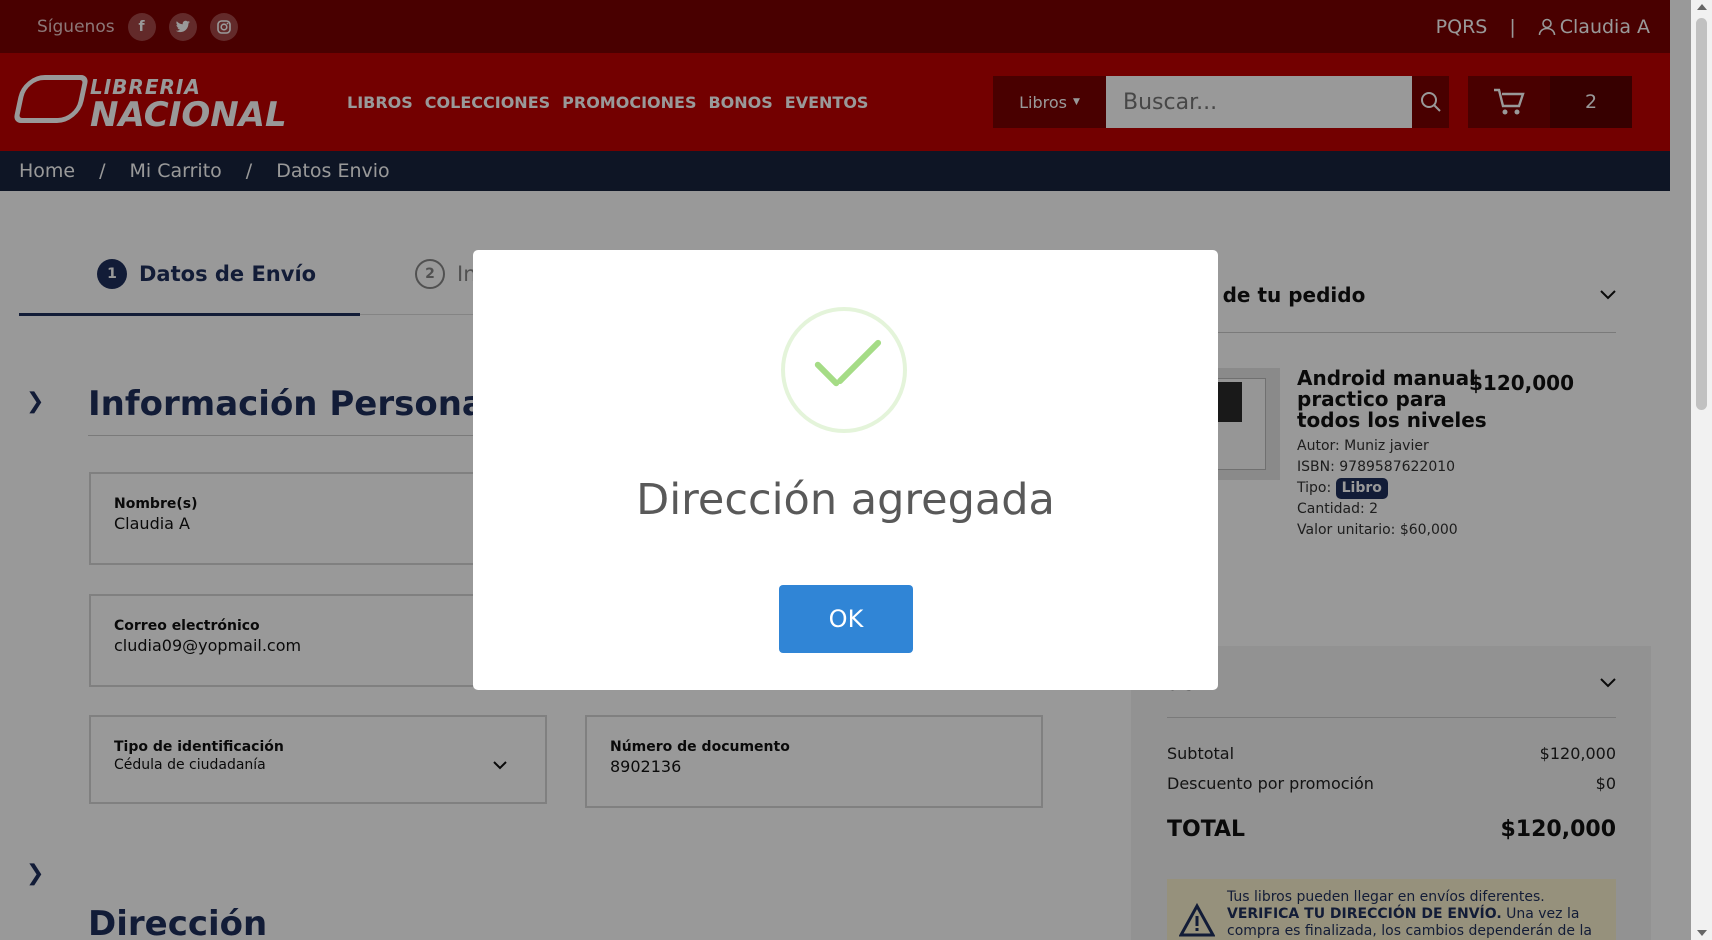 The image size is (1712, 940). What do you see at coordinates (1702, 7) in the screenshot?
I see `scroll-up-arrow-icon` at bounding box center [1702, 7].